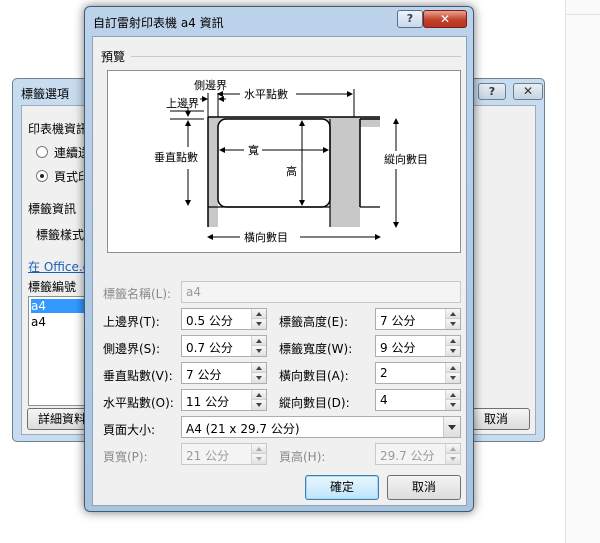  What do you see at coordinates (407, 456) in the screenshot?
I see `page-height-value: 29.7 公分` at bounding box center [407, 456].